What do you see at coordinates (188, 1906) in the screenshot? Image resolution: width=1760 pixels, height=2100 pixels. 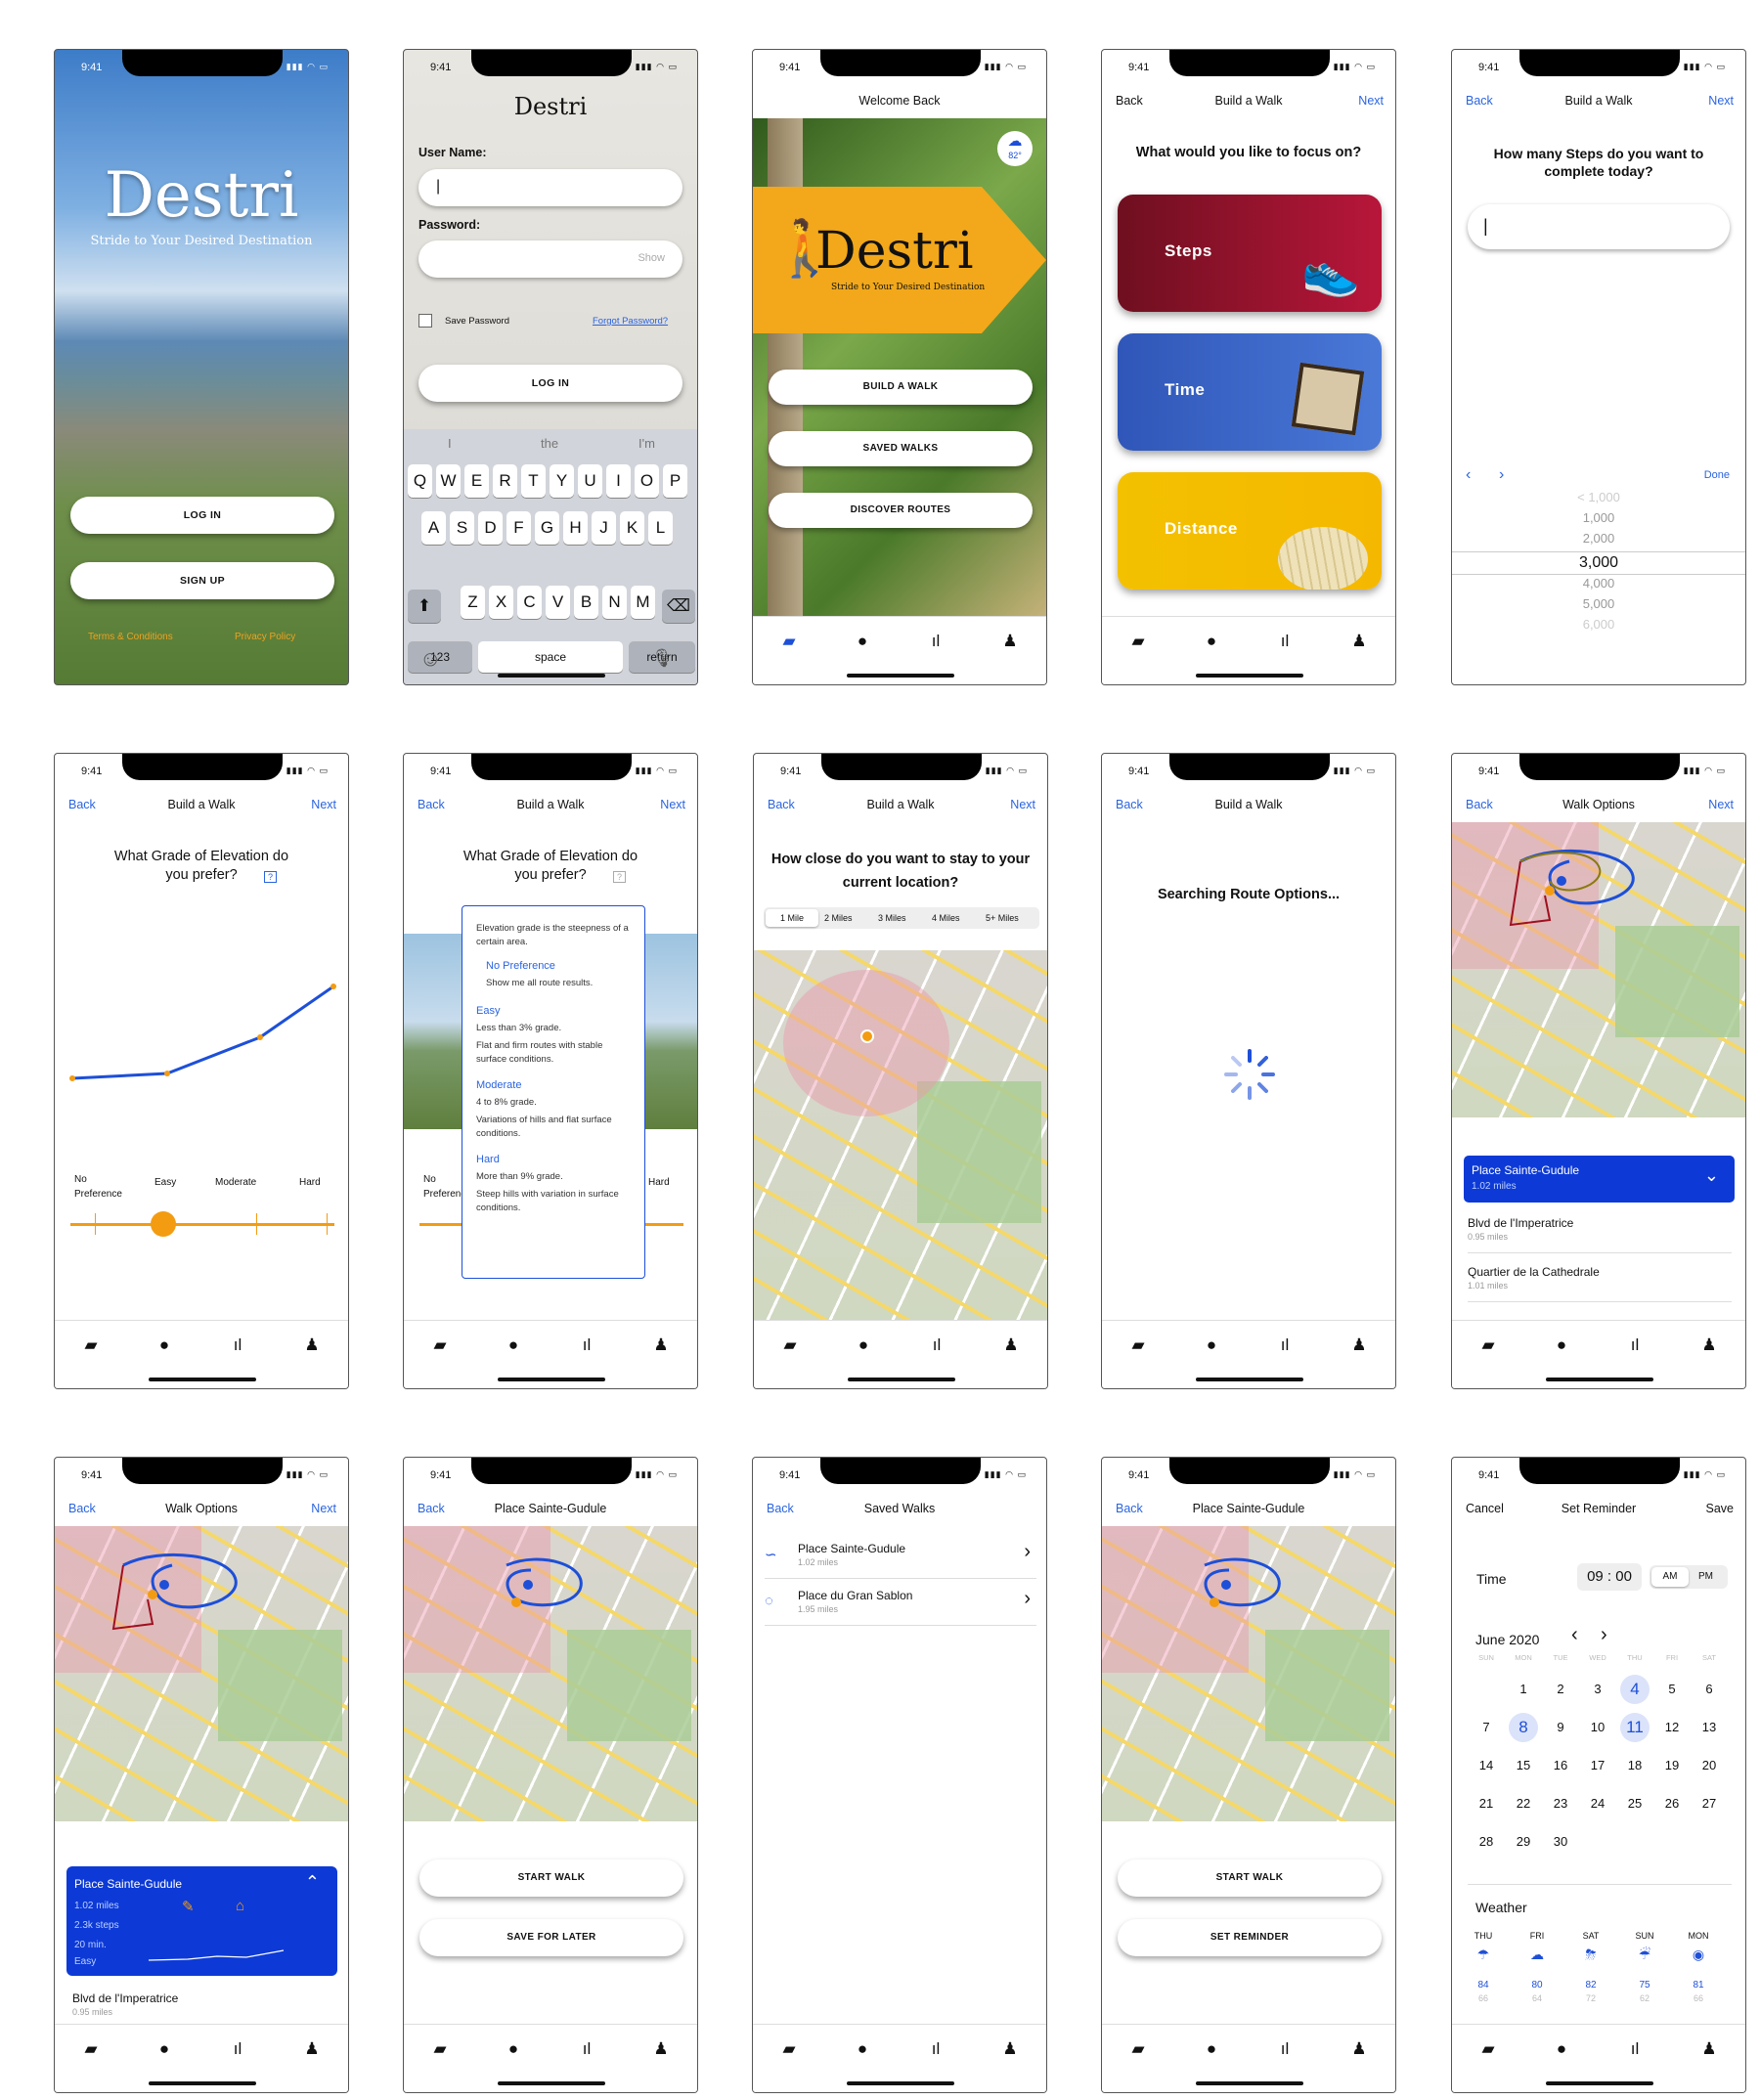 I see `edit-icon: ✎` at bounding box center [188, 1906].